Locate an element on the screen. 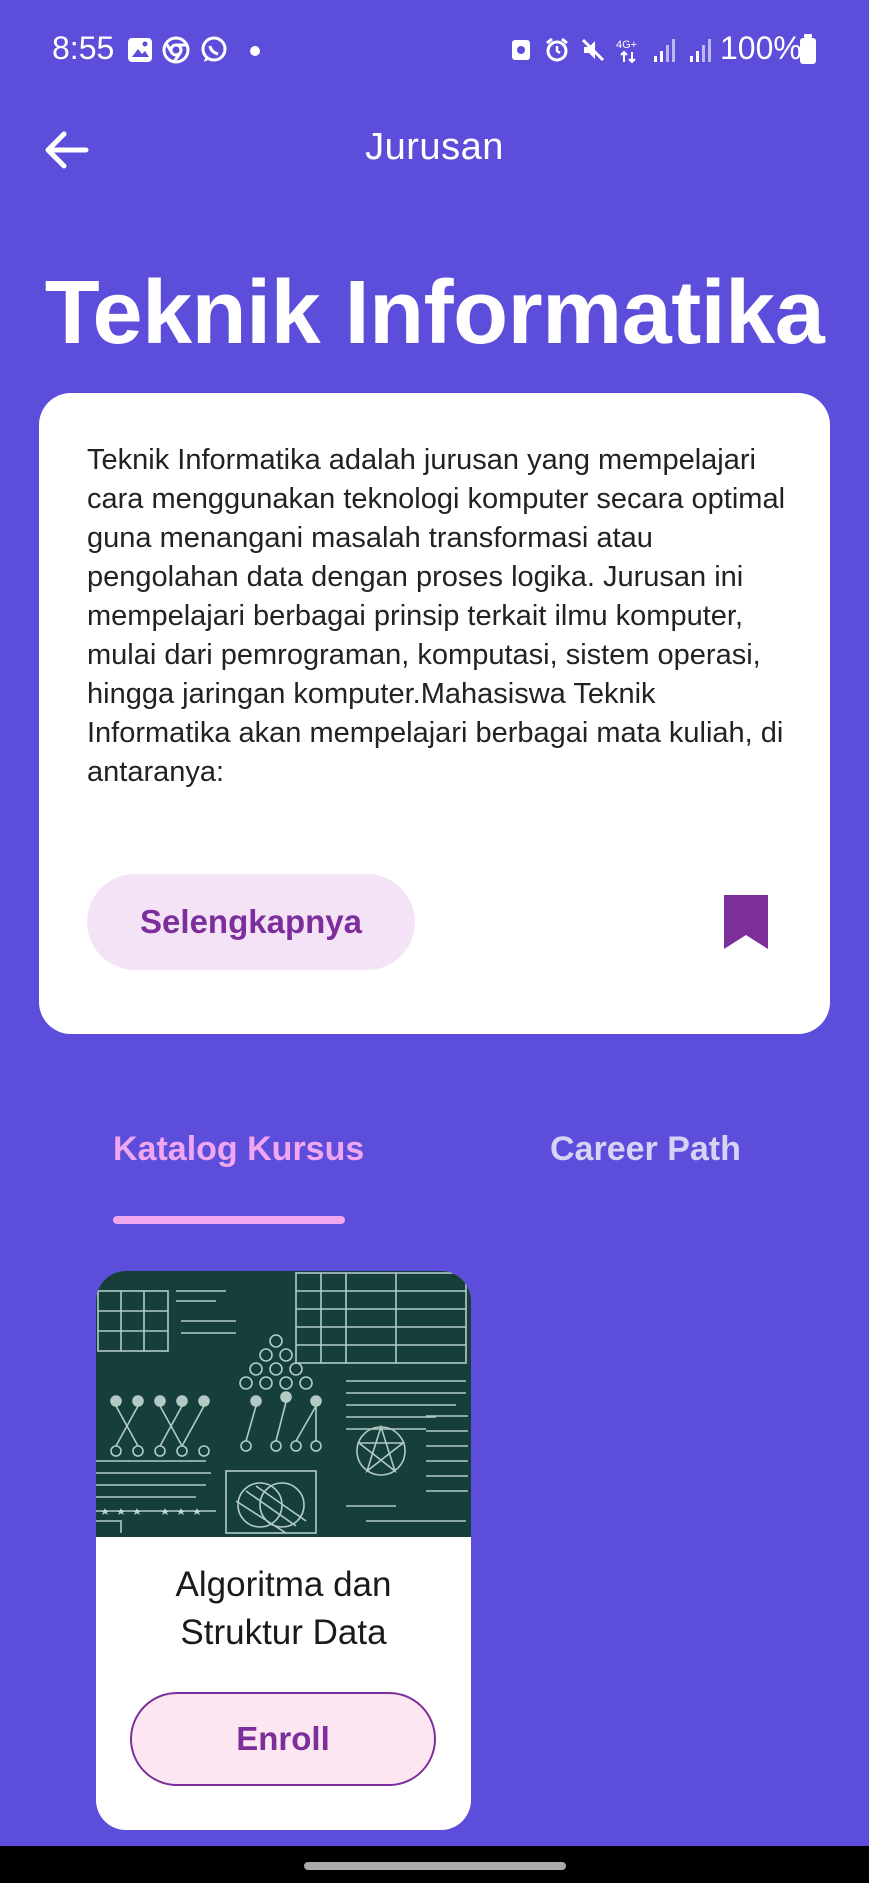  course-title: Algoritma dan Struktur Data is located at coordinates (283, 1609).